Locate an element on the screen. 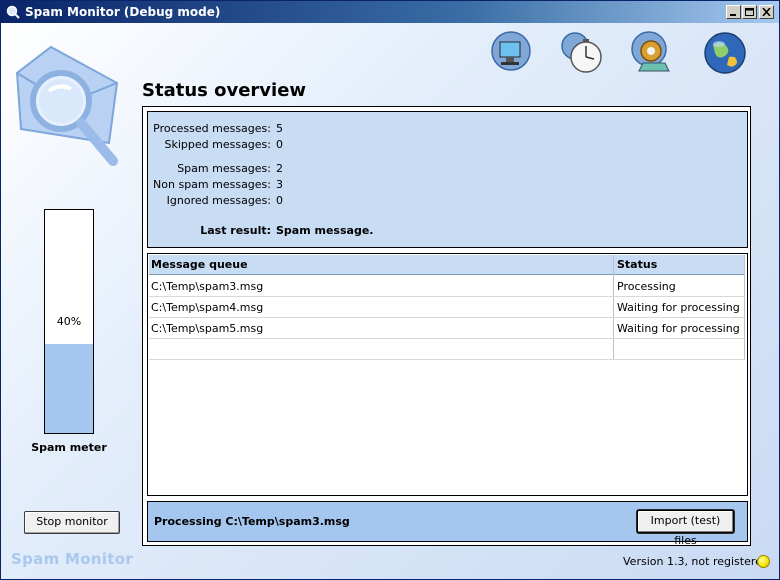  title-bar: Spam Monitor (Debug mode) is located at coordinates (390, 12).